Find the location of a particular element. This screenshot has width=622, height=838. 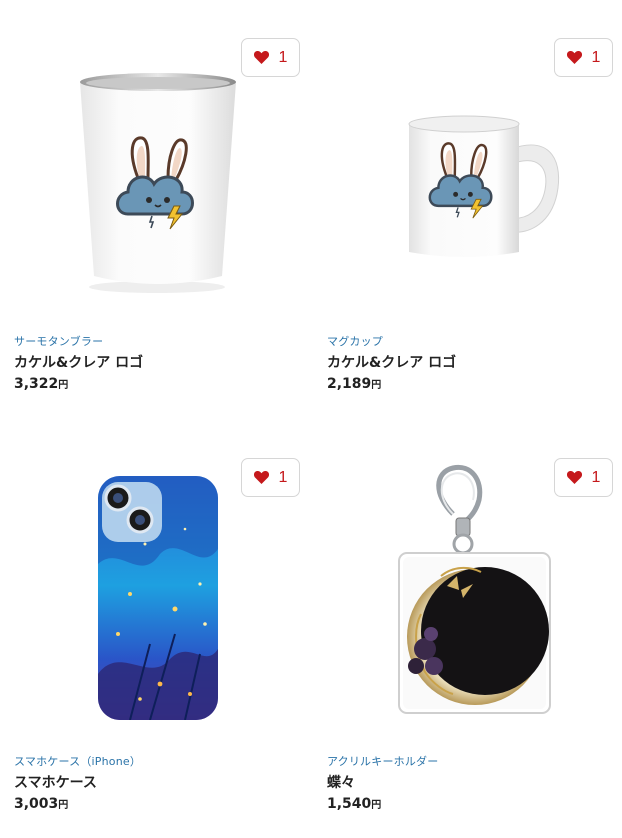

product-price: 1,540円 is located at coordinates (354, 804).